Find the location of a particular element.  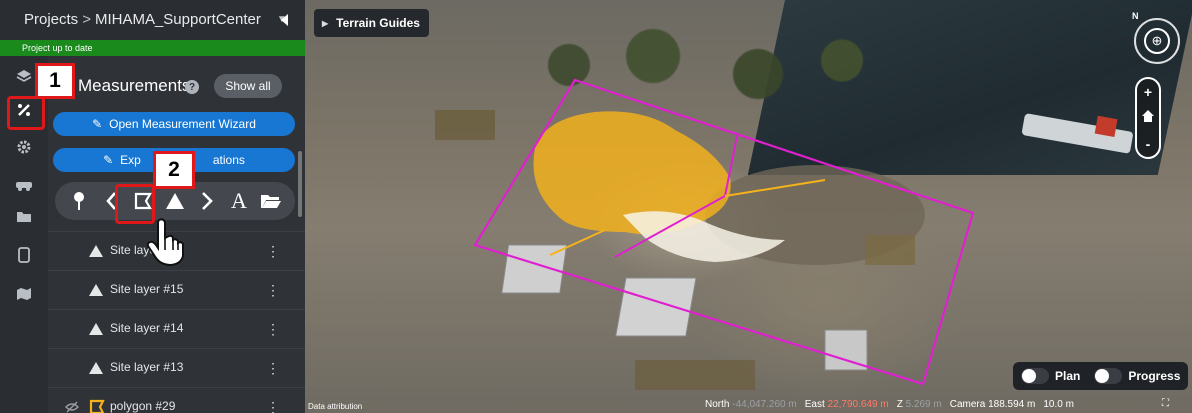

list-item: Site layer #15 ⋮ is located at coordinates (176, 289).